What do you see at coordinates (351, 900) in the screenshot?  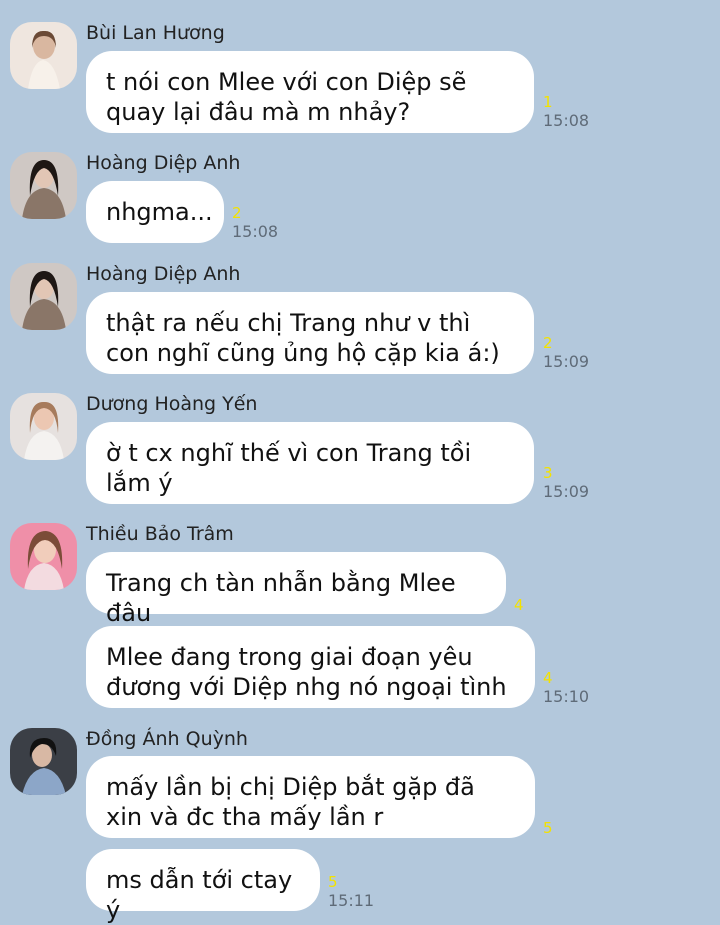 I see `message-time: 15:11` at bounding box center [351, 900].